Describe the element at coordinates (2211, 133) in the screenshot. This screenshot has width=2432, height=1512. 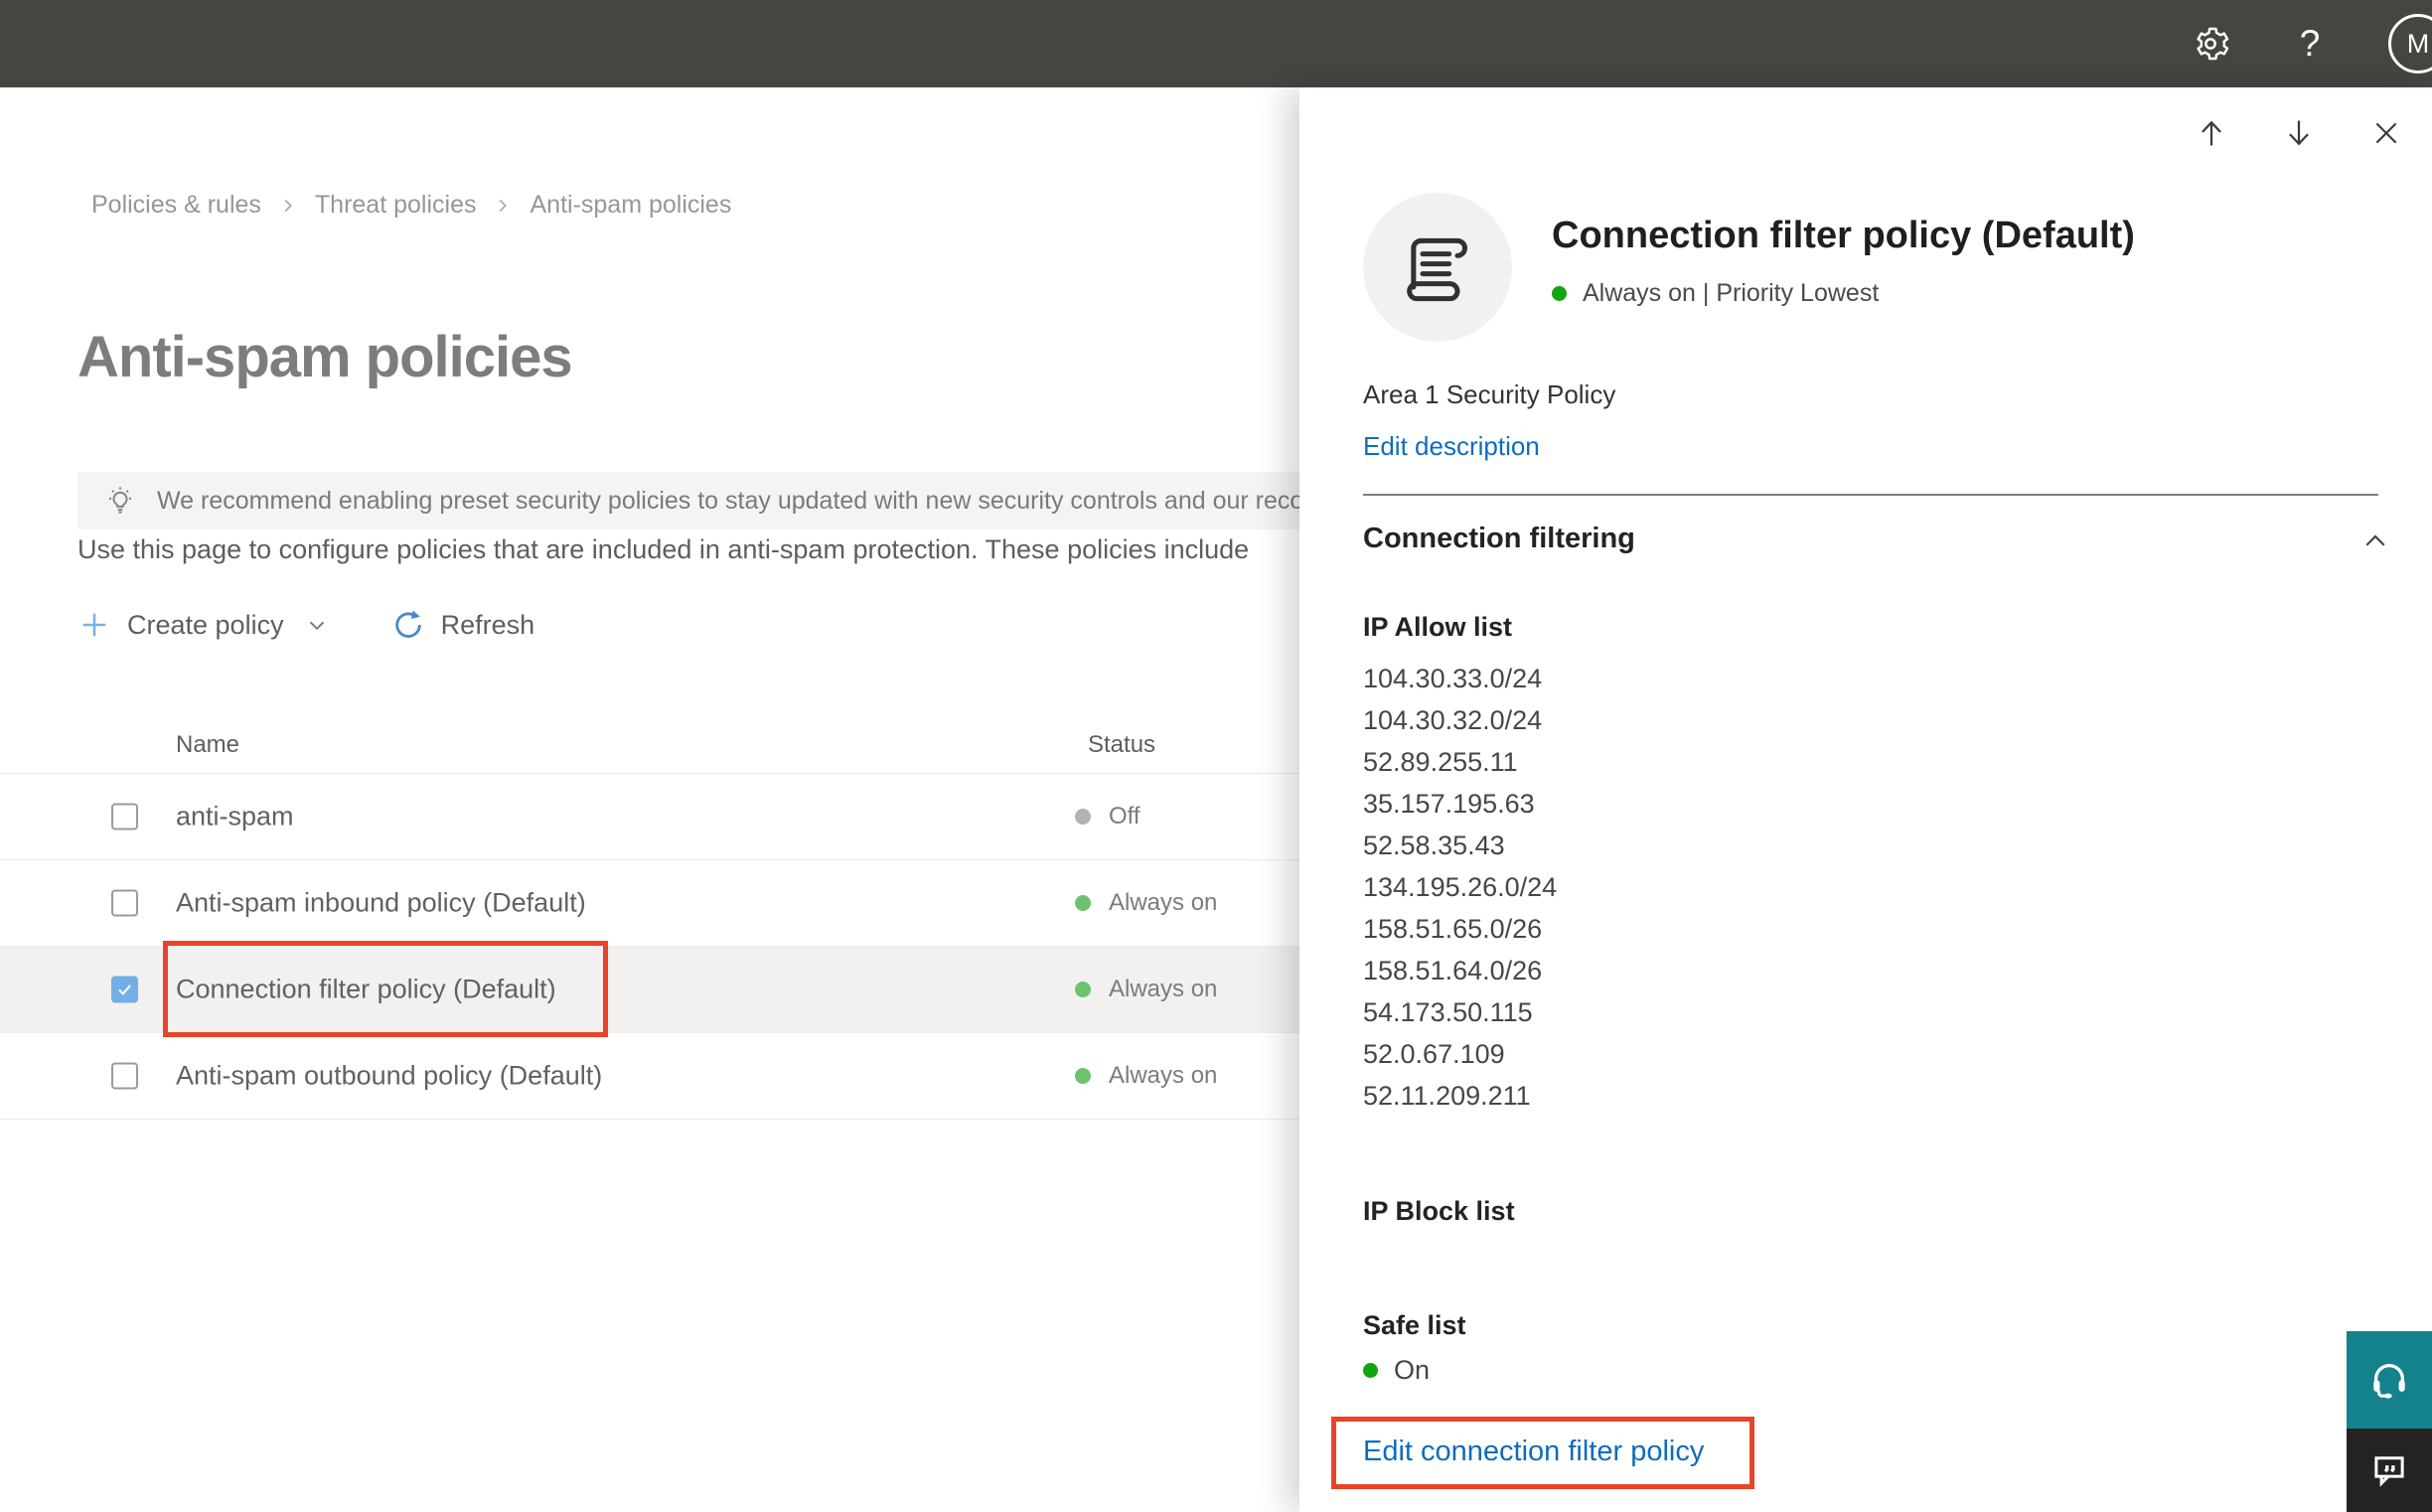
I see `arrow-up-icon` at that location.